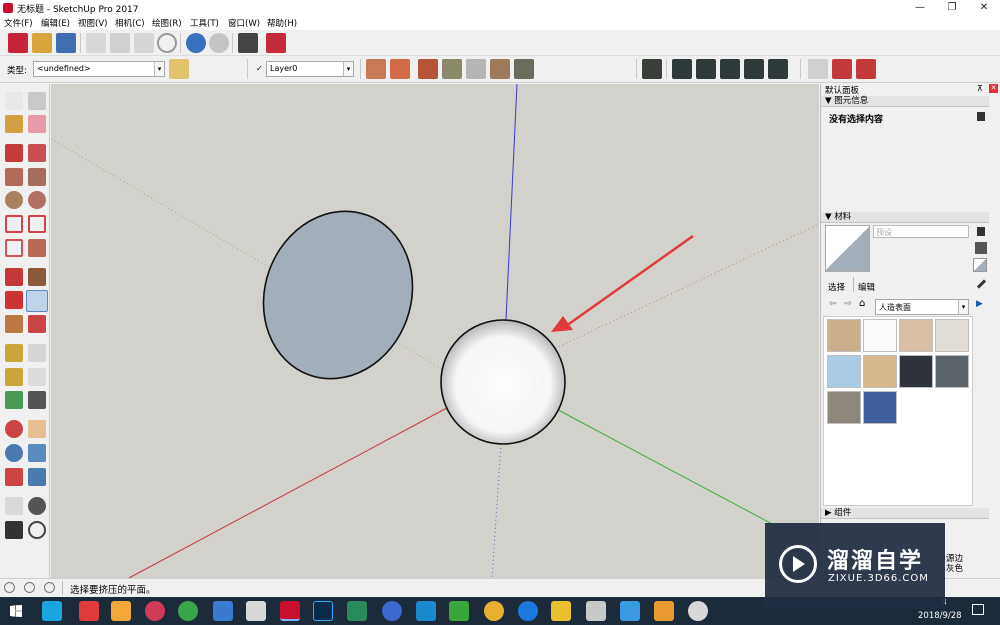 The width and height of the screenshot is (1000, 625). Describe the element at coordinates (244, 23) in the screenshot. I see `menu-window: 窗口(W)` at that location.